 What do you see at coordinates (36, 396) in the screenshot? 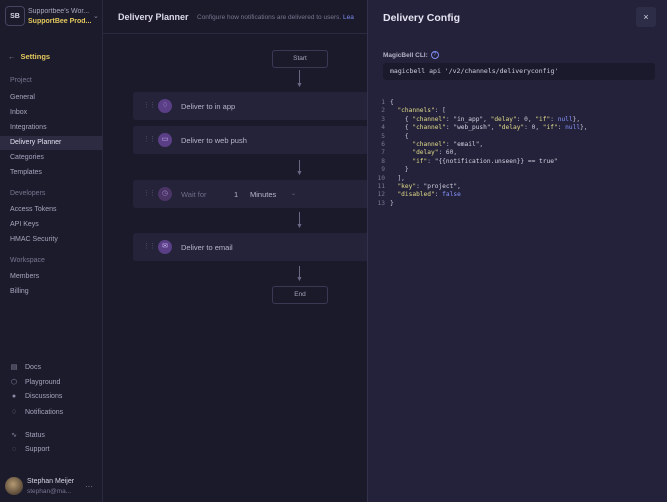
I see `sidebar-discussions: ● Discussions` at bounding box center [36, 396].